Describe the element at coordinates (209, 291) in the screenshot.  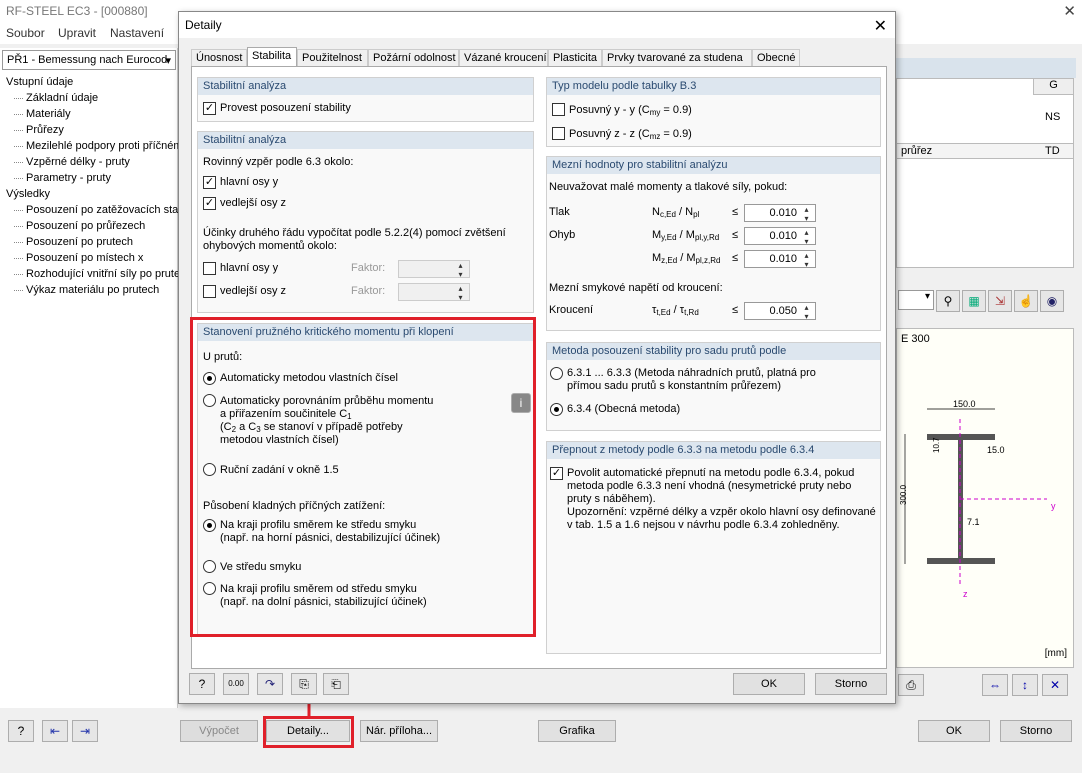
I see `minor-axis-2-checkbox` at that location.